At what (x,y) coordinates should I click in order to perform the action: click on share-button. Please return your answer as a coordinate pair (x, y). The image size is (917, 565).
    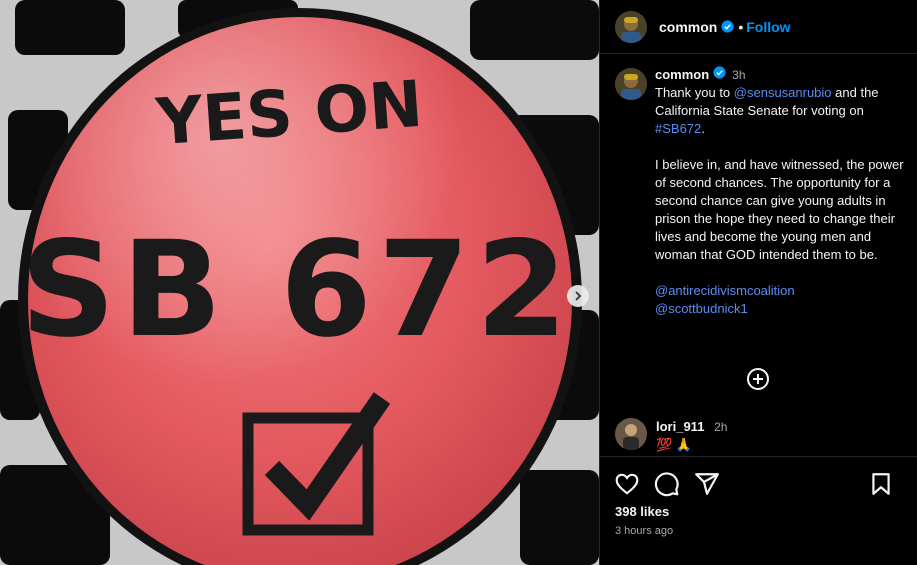
    Looking at the image, I should click on (707, 484).